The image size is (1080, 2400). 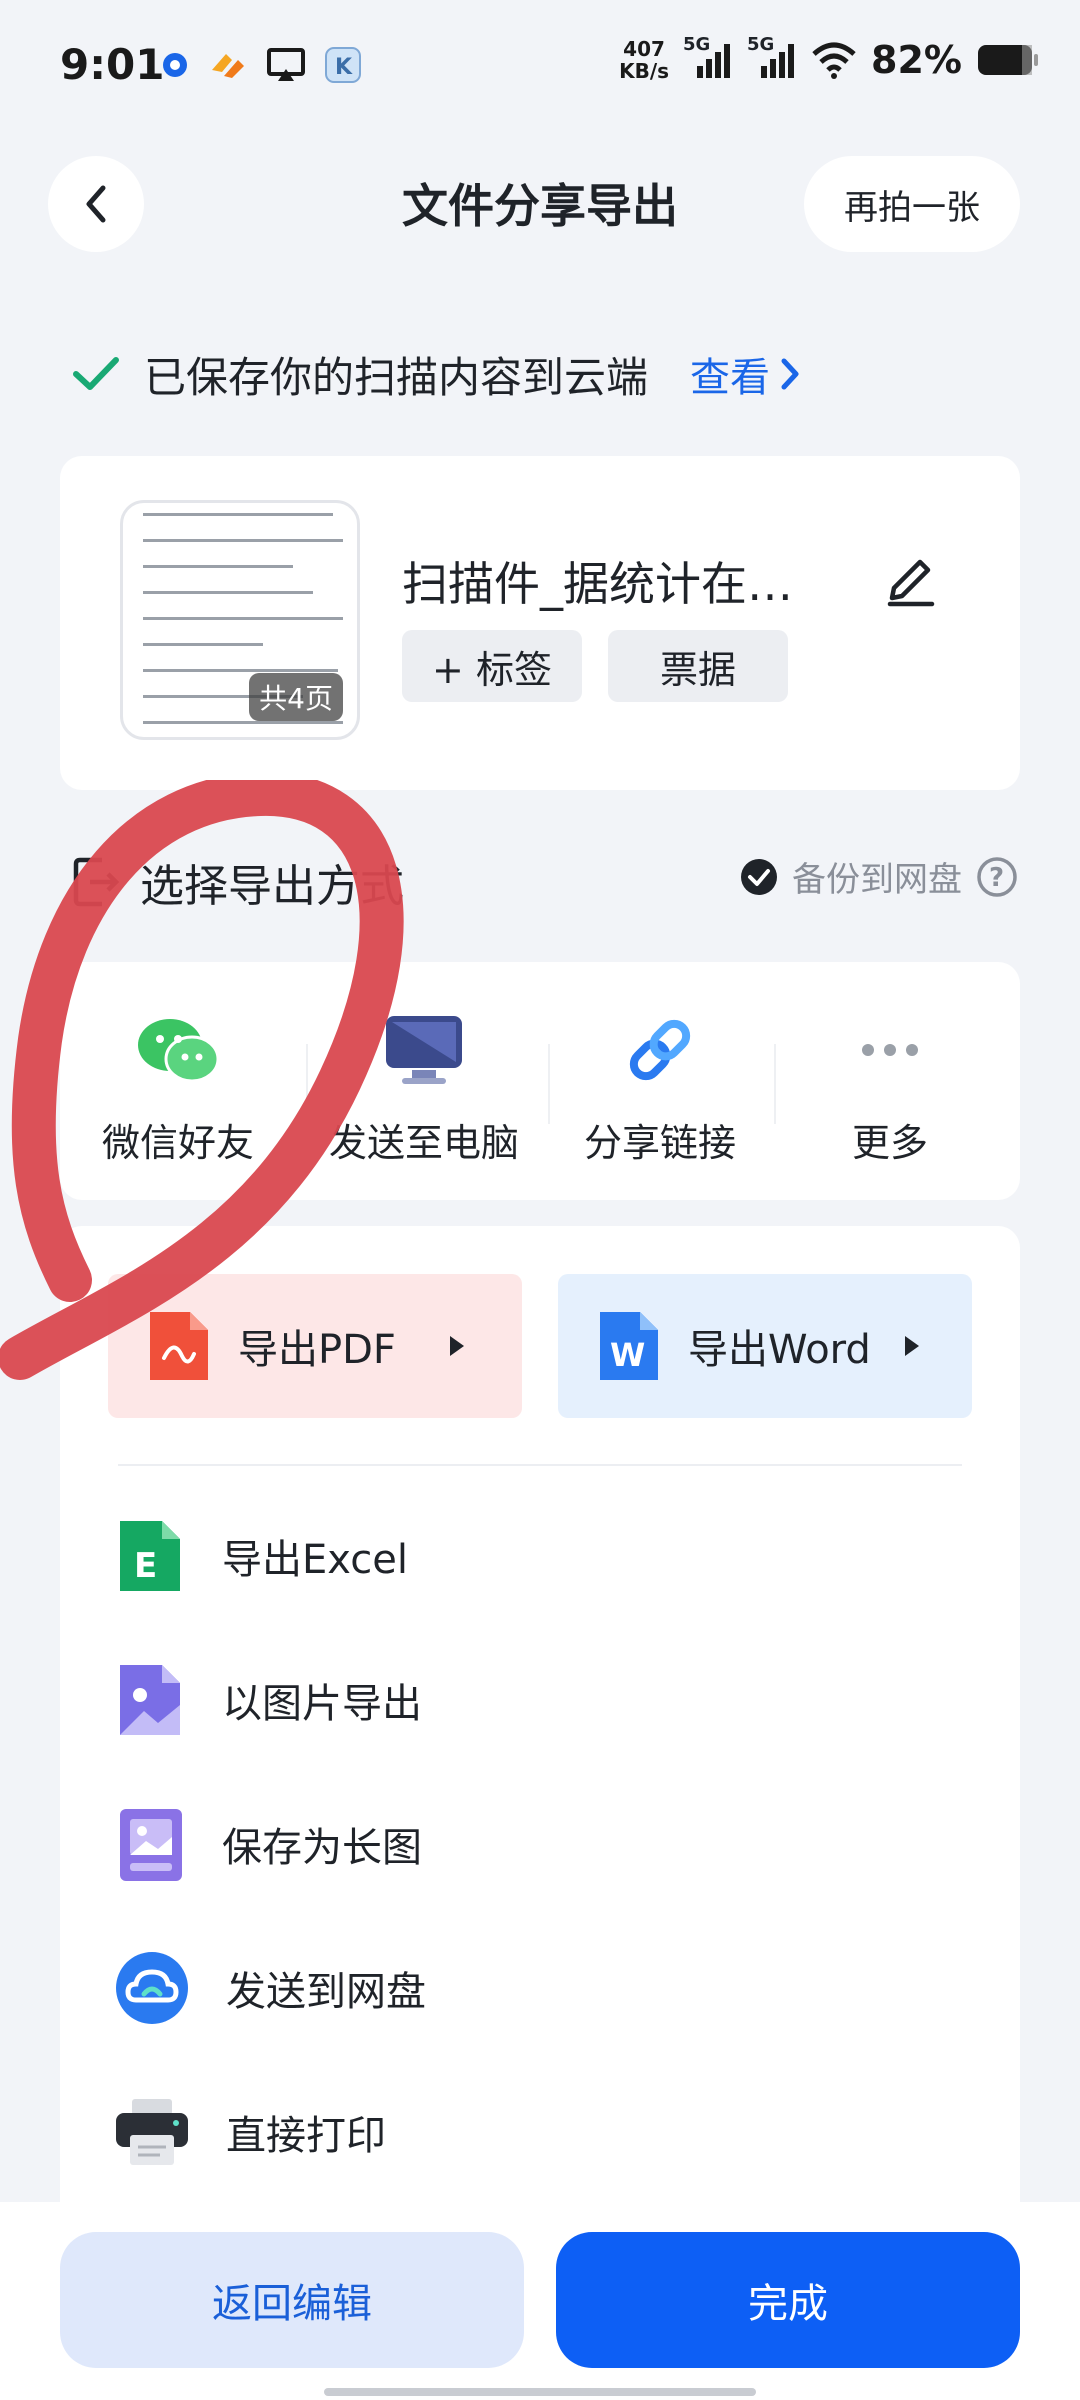 I want to click on print-directly: 直接打印, so click(x=250, y=2132).